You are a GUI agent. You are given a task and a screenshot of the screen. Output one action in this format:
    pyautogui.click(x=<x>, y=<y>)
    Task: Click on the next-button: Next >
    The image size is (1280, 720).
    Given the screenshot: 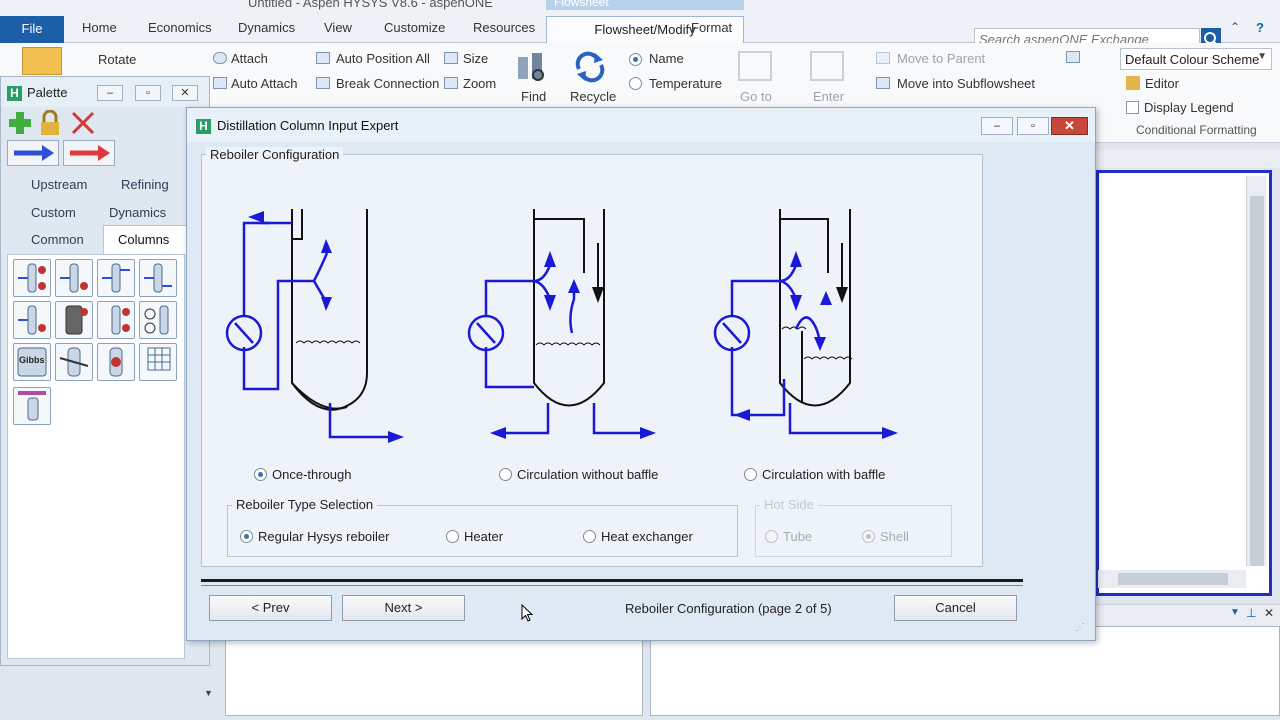 What is the action you would take?
    pyautogui.click(x=403, y=608)
    